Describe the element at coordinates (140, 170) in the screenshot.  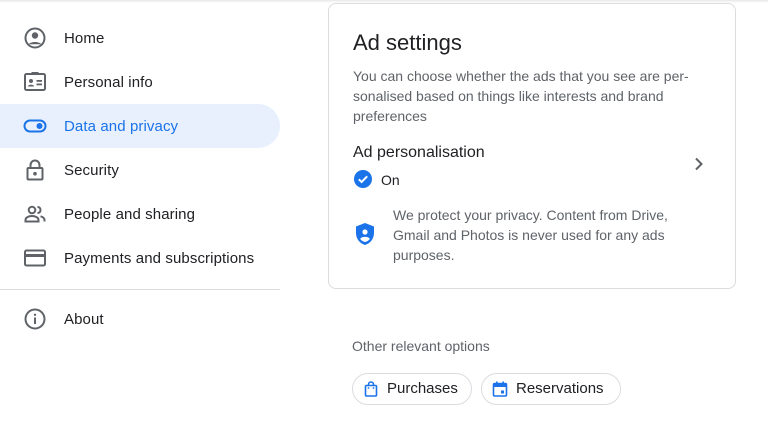
I see `sidebar-item-security: Security` at that location.